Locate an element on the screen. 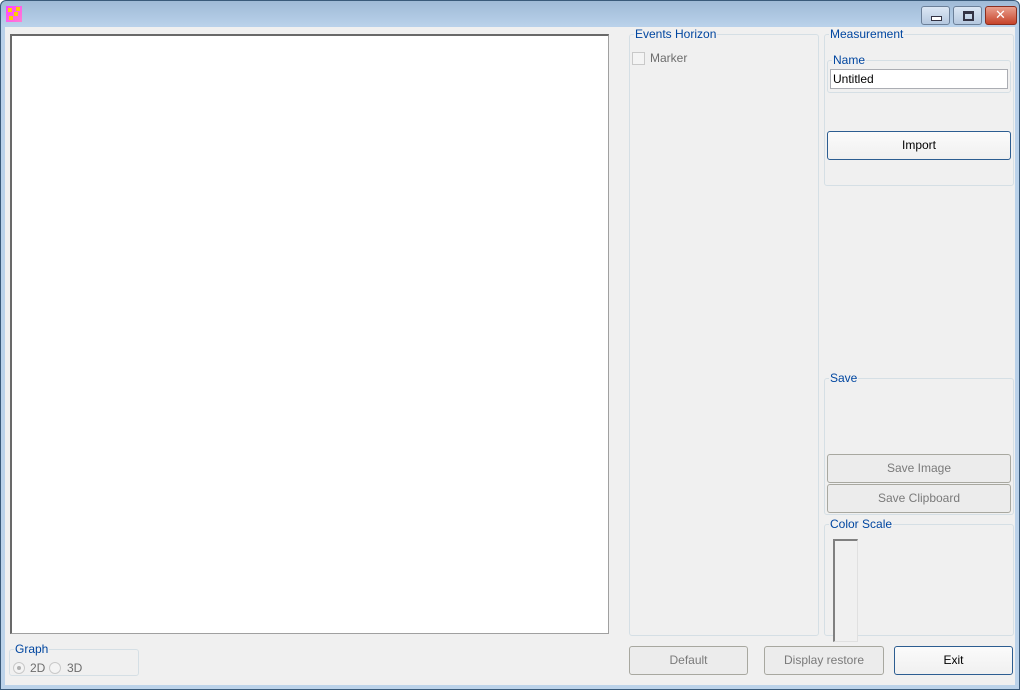  minimize-button is located at coordinates (935, 15).